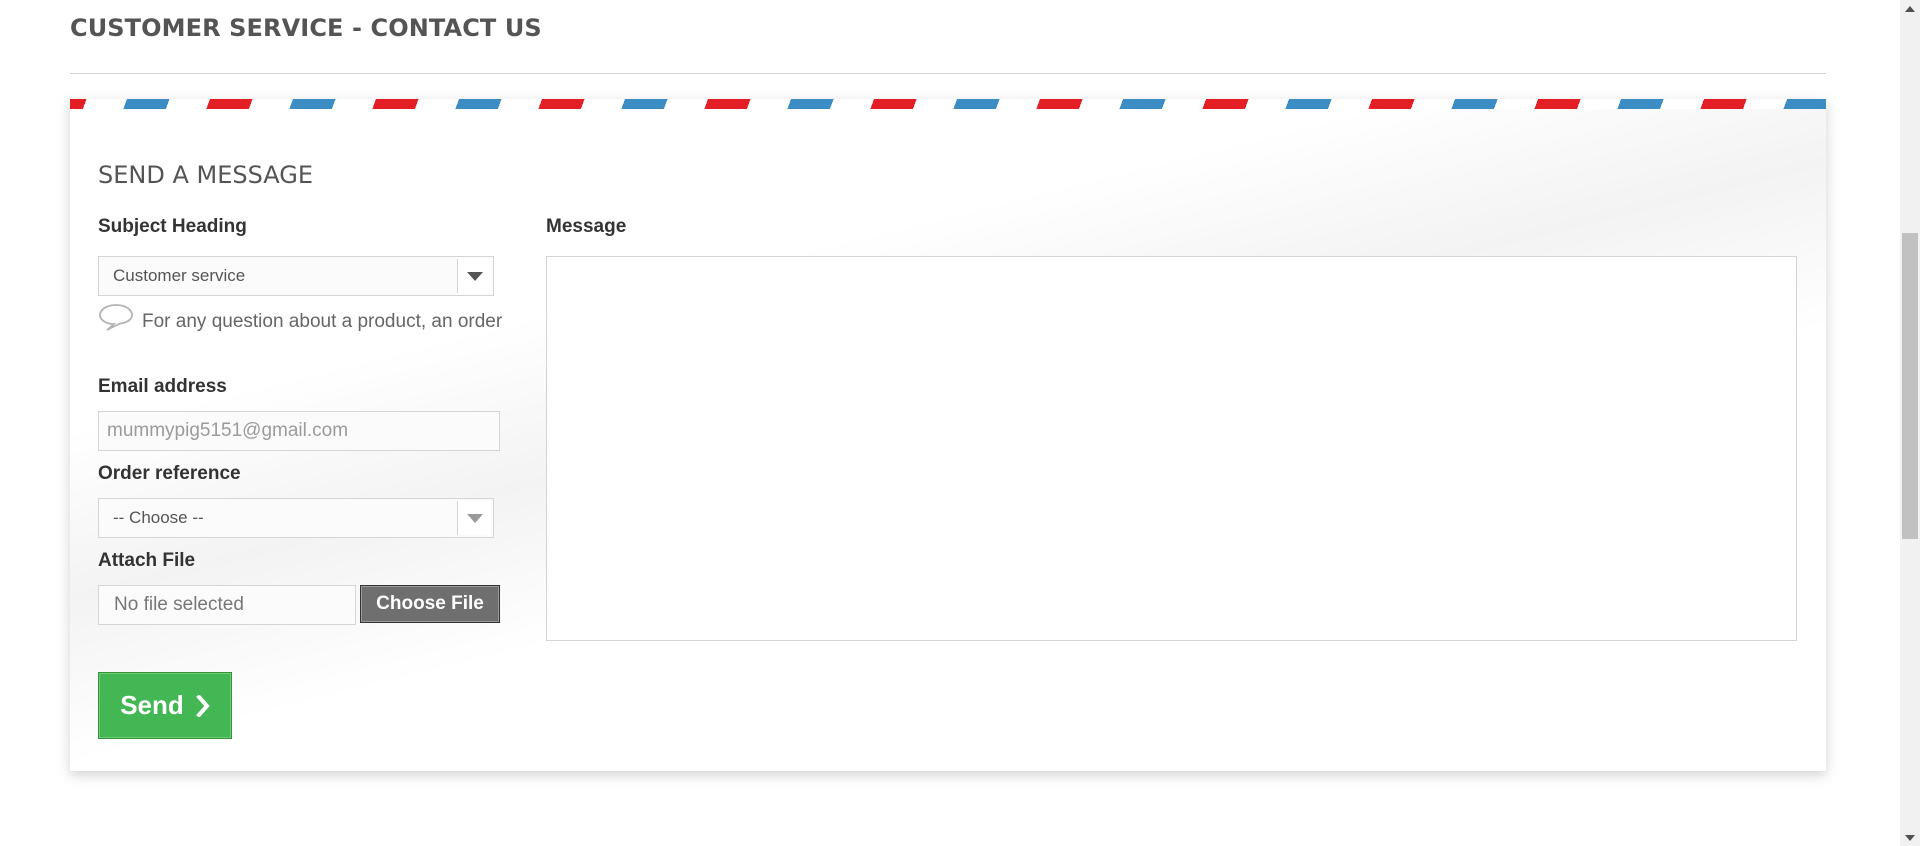 This screenshot has height=846, width=1920. What do you see at coordinates (228, 430) in the screenshot?
I see `email-placeholder: mummypig5151@gmail.com` at bounding box center [228, 430].